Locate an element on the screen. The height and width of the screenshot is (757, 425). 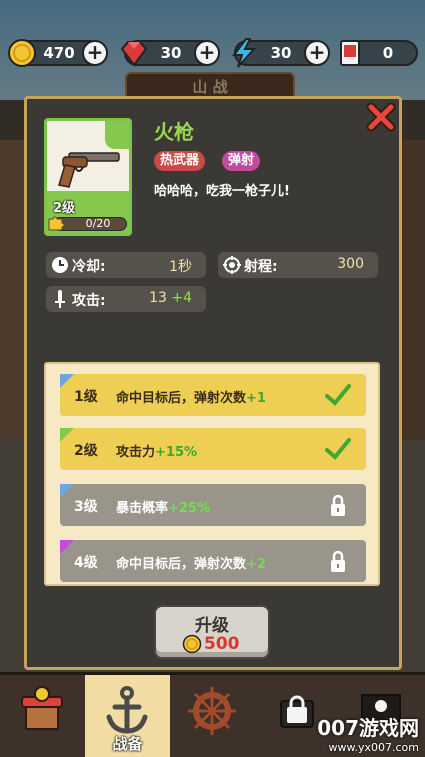
level-perk-text: 攻击力+15% is located at coordinates (157, 452).